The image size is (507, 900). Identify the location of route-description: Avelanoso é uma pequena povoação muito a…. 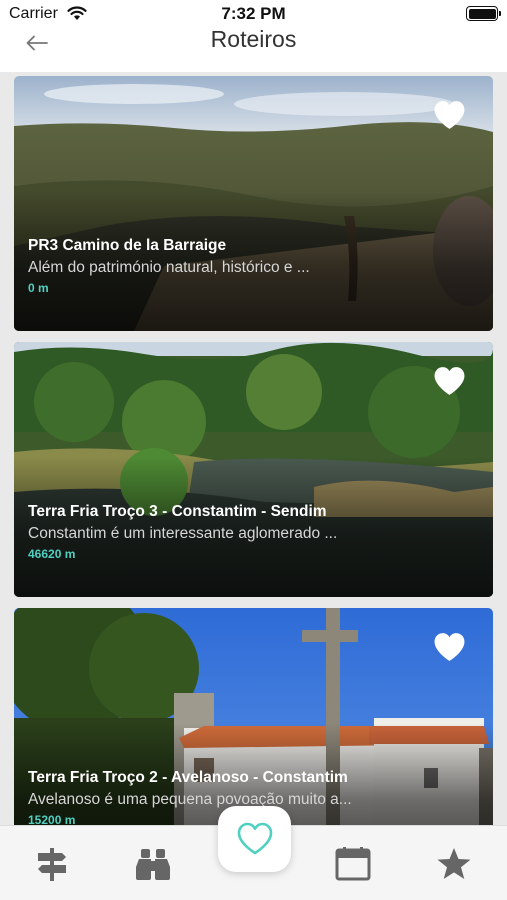
(190, 799).